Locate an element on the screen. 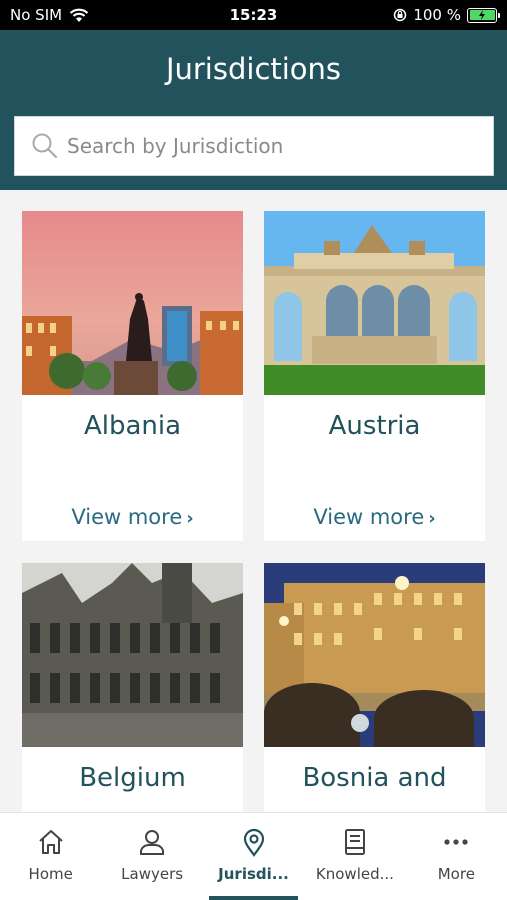 This screenshot has width=507, height=900. battery-icon is located at coordinates (483, 15).